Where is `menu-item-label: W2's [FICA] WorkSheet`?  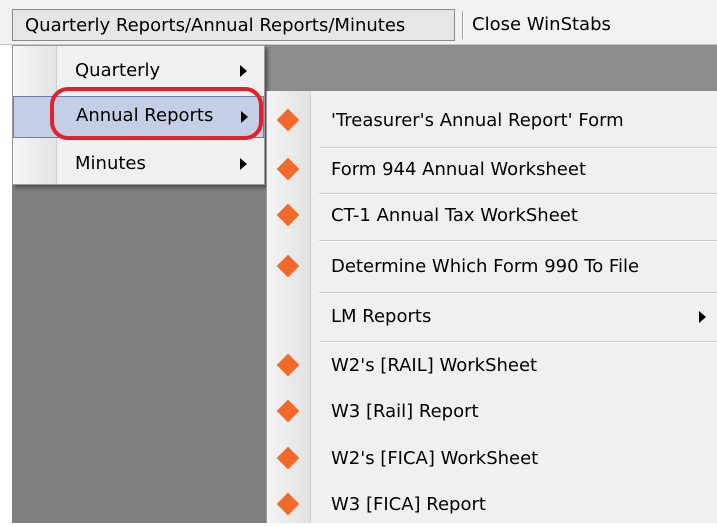 menu-item-label: W2's [FICA] WorkSheet is located at coordinates (435, 458).